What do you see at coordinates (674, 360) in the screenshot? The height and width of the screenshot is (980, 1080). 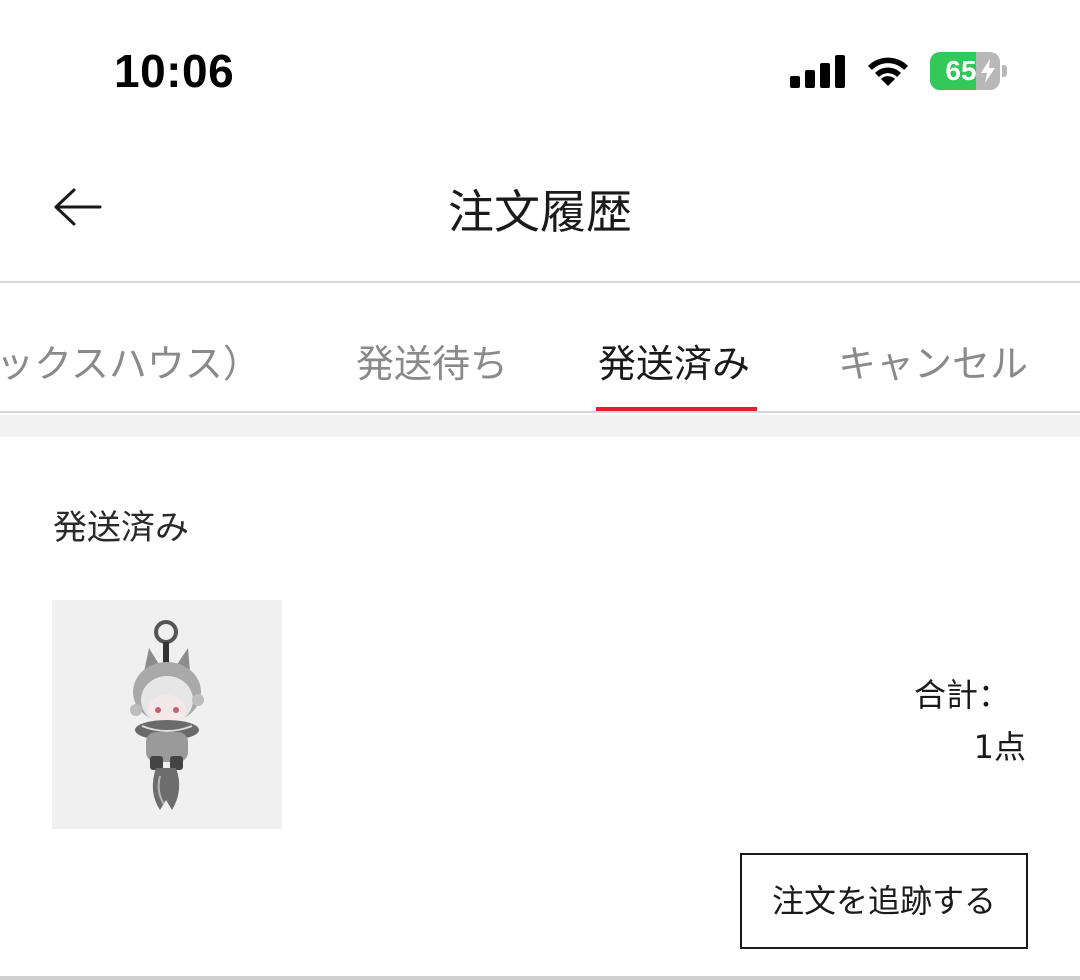 I see `tab-shipped: 発送済み` at bounding box center [674, 360].